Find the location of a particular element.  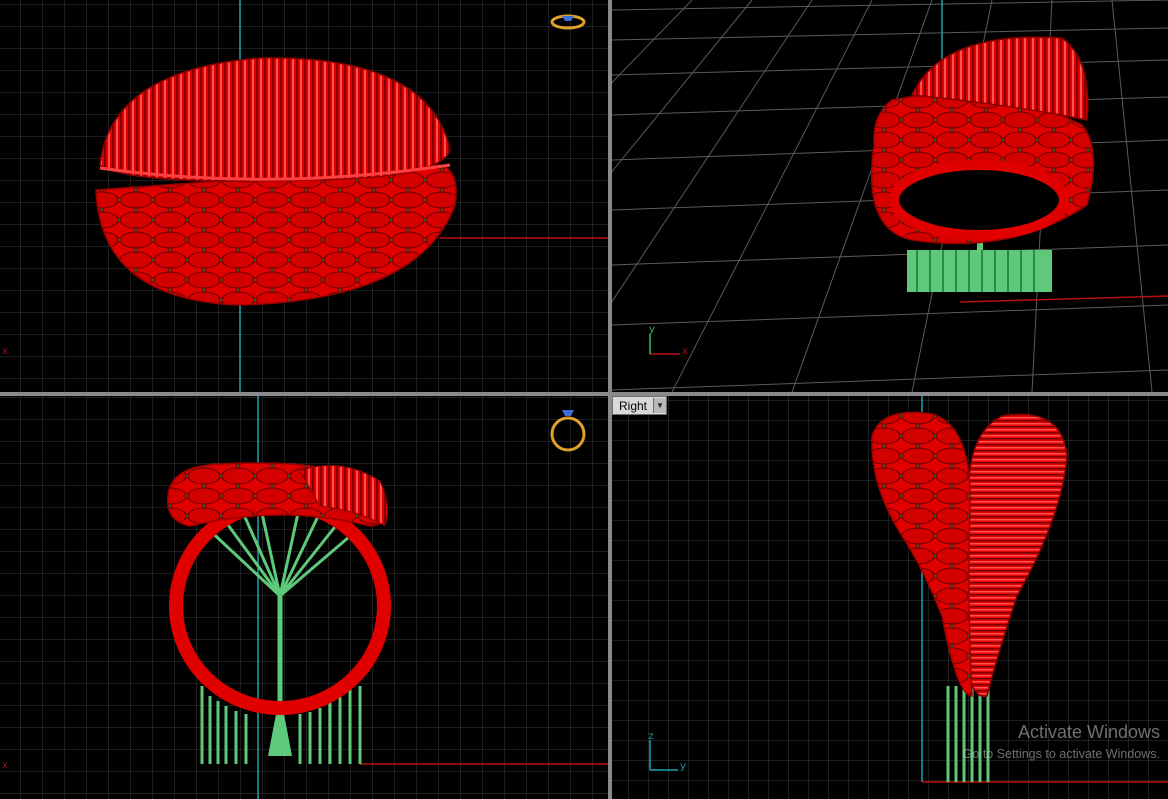

watermark-title: Activate Windows is located at coordinates (1088, 732).